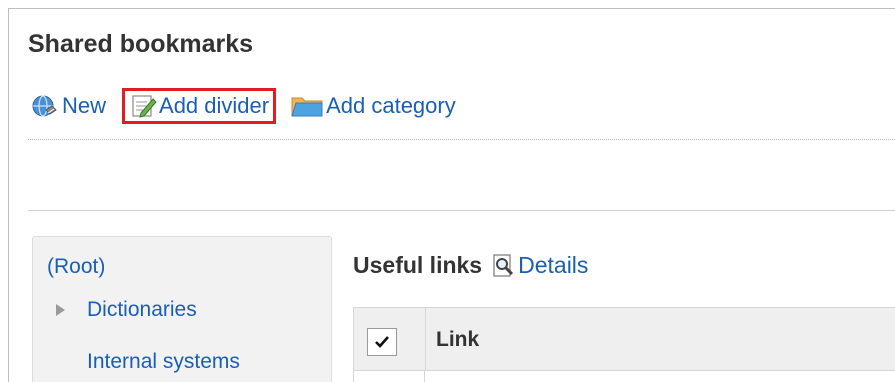  I want to click on new-label: New, so click(84, 105).